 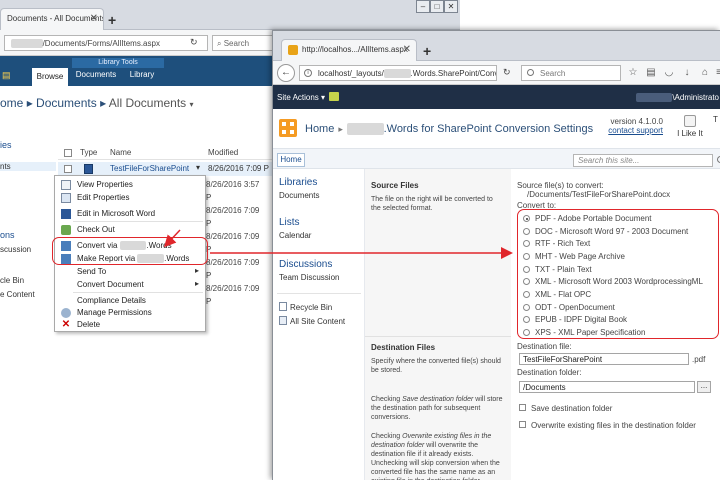 What do you see at coordinates (106, 43) in the screenshot?
I see `url-field: localhost/Documents/Forms/AllItems.aspx` at bounding box center [106, 43].